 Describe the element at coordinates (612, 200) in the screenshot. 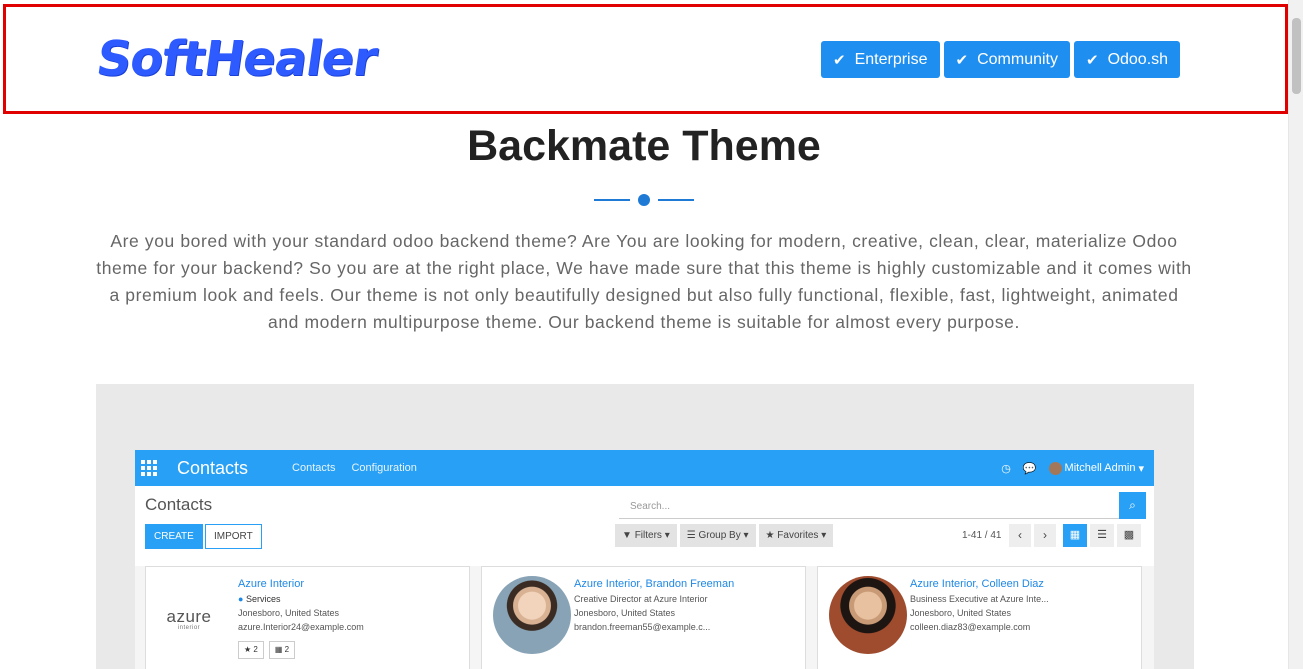

I see `divider-line-left` at that location.